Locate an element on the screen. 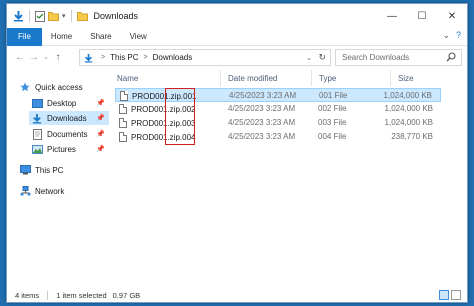  refresh-icon: ↻ is located at coordinates (322, 57).